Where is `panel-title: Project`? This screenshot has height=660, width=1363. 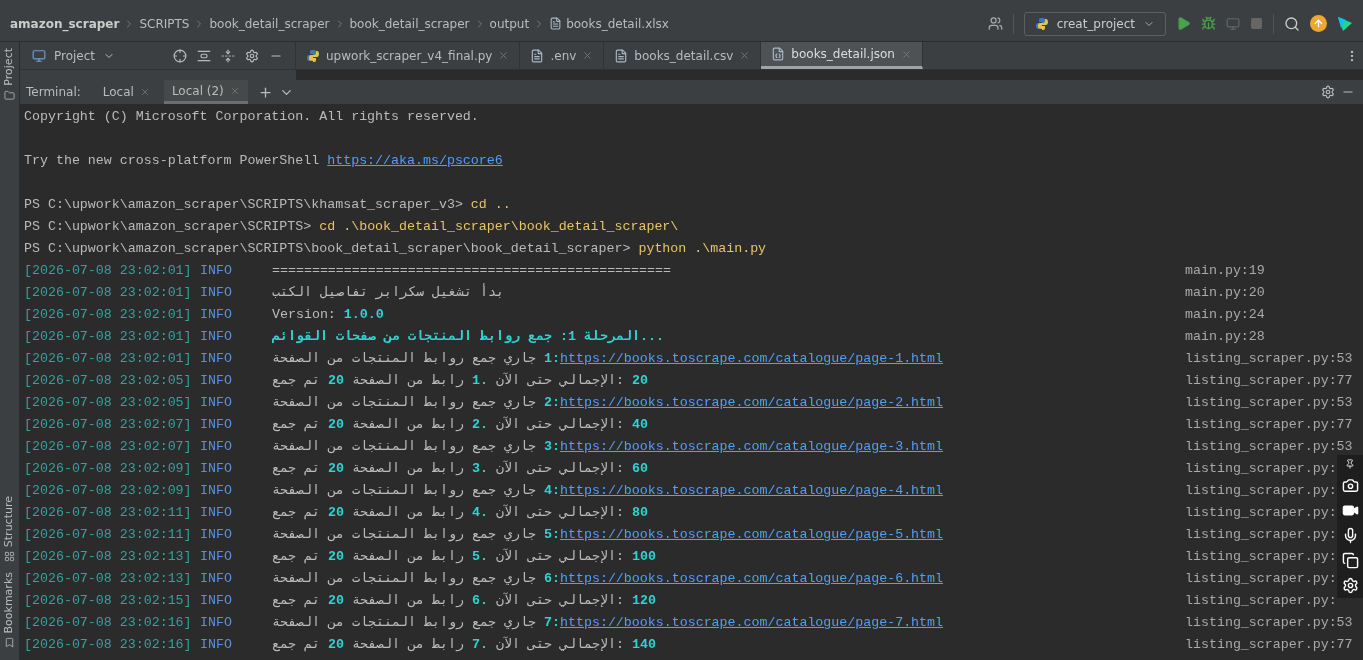 panel-title: Project is located at coordinates (75, 55).